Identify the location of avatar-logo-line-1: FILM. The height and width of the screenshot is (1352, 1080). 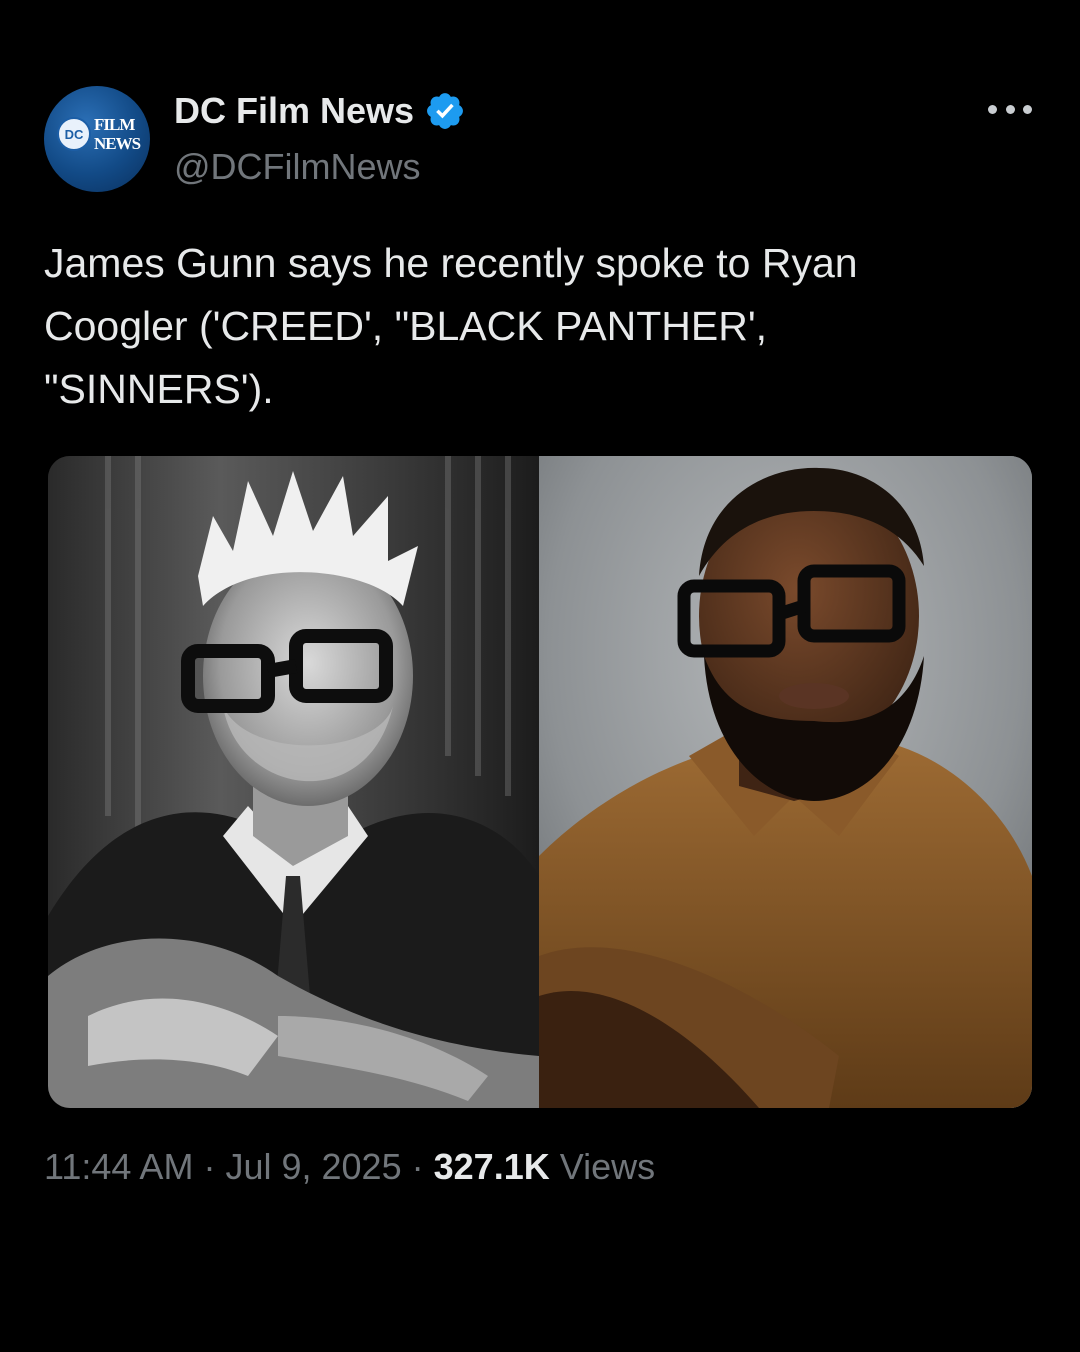
(114, 124).